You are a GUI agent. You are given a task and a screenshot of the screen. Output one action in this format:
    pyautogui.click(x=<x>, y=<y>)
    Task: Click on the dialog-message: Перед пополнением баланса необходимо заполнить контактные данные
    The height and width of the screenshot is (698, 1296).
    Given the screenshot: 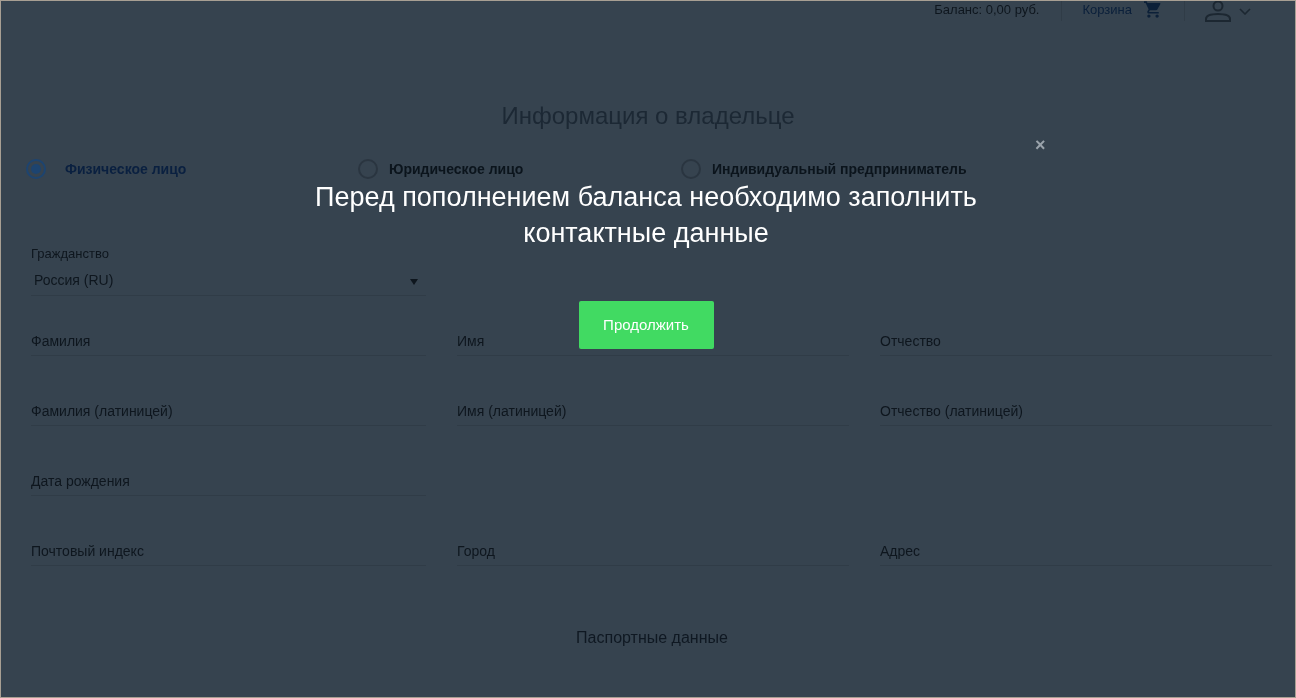 What is the action you would take?
    pyautogui.click(x=646, y=215)
    